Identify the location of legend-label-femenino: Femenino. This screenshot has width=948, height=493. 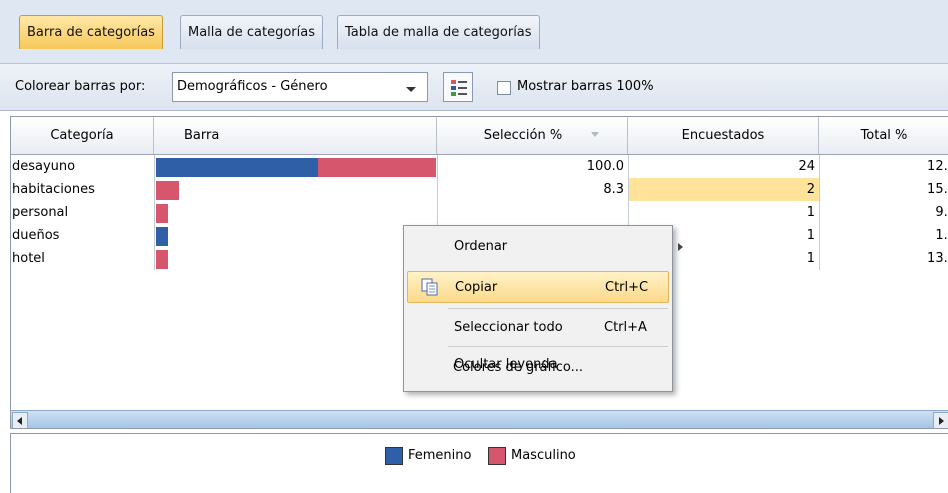
(440, 455).